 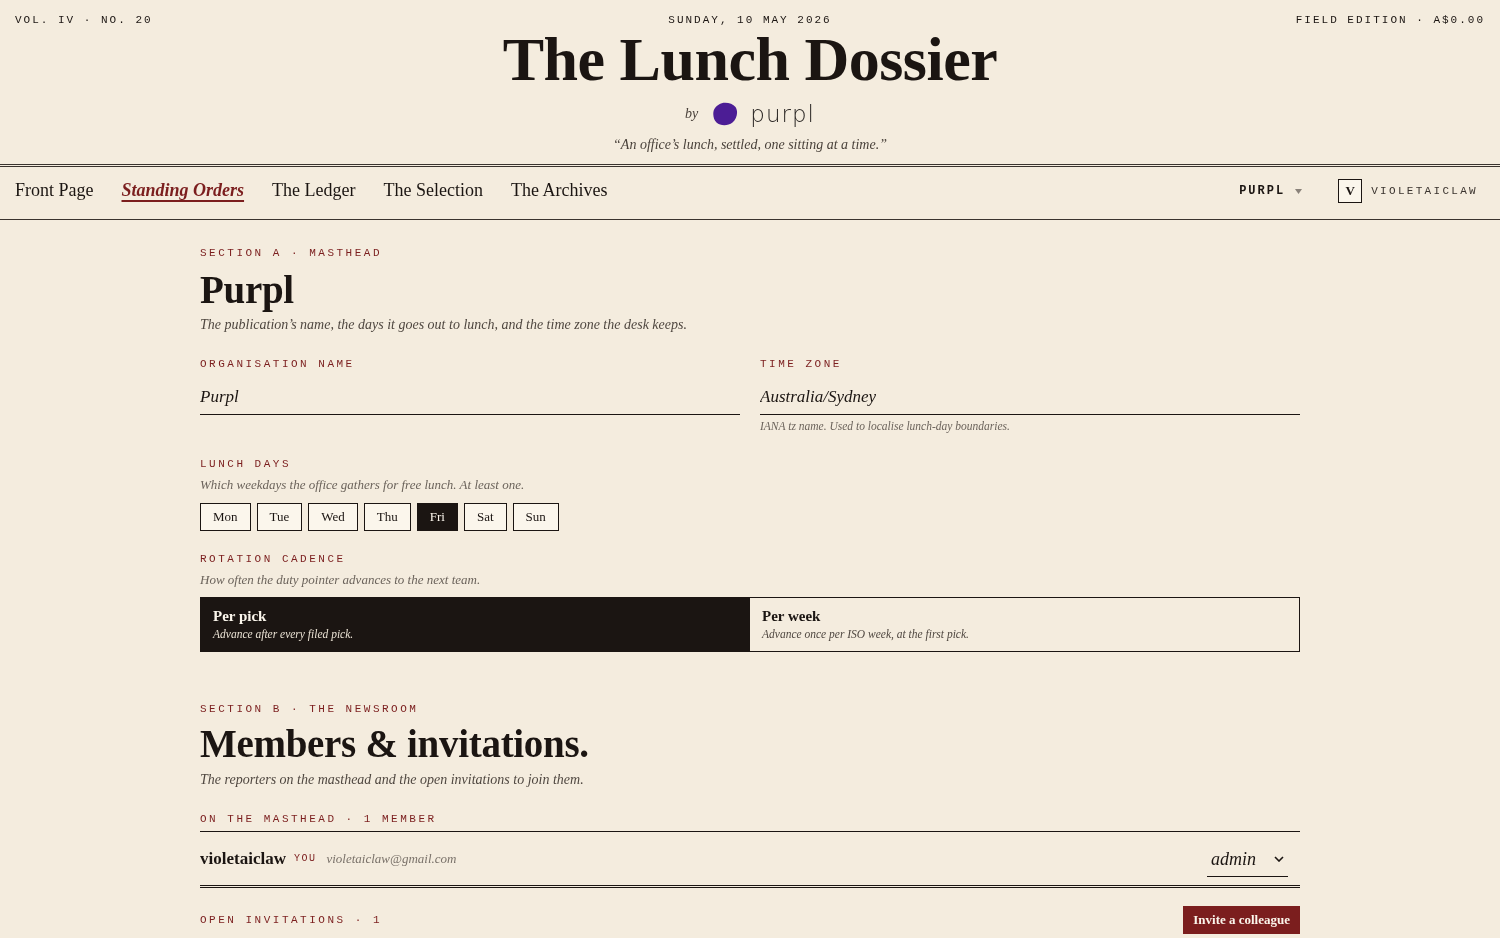 What do you see at coordinates (240, 616) in the screenshot?
I see `option-title: Per pick` at bounding box center [240, 616].